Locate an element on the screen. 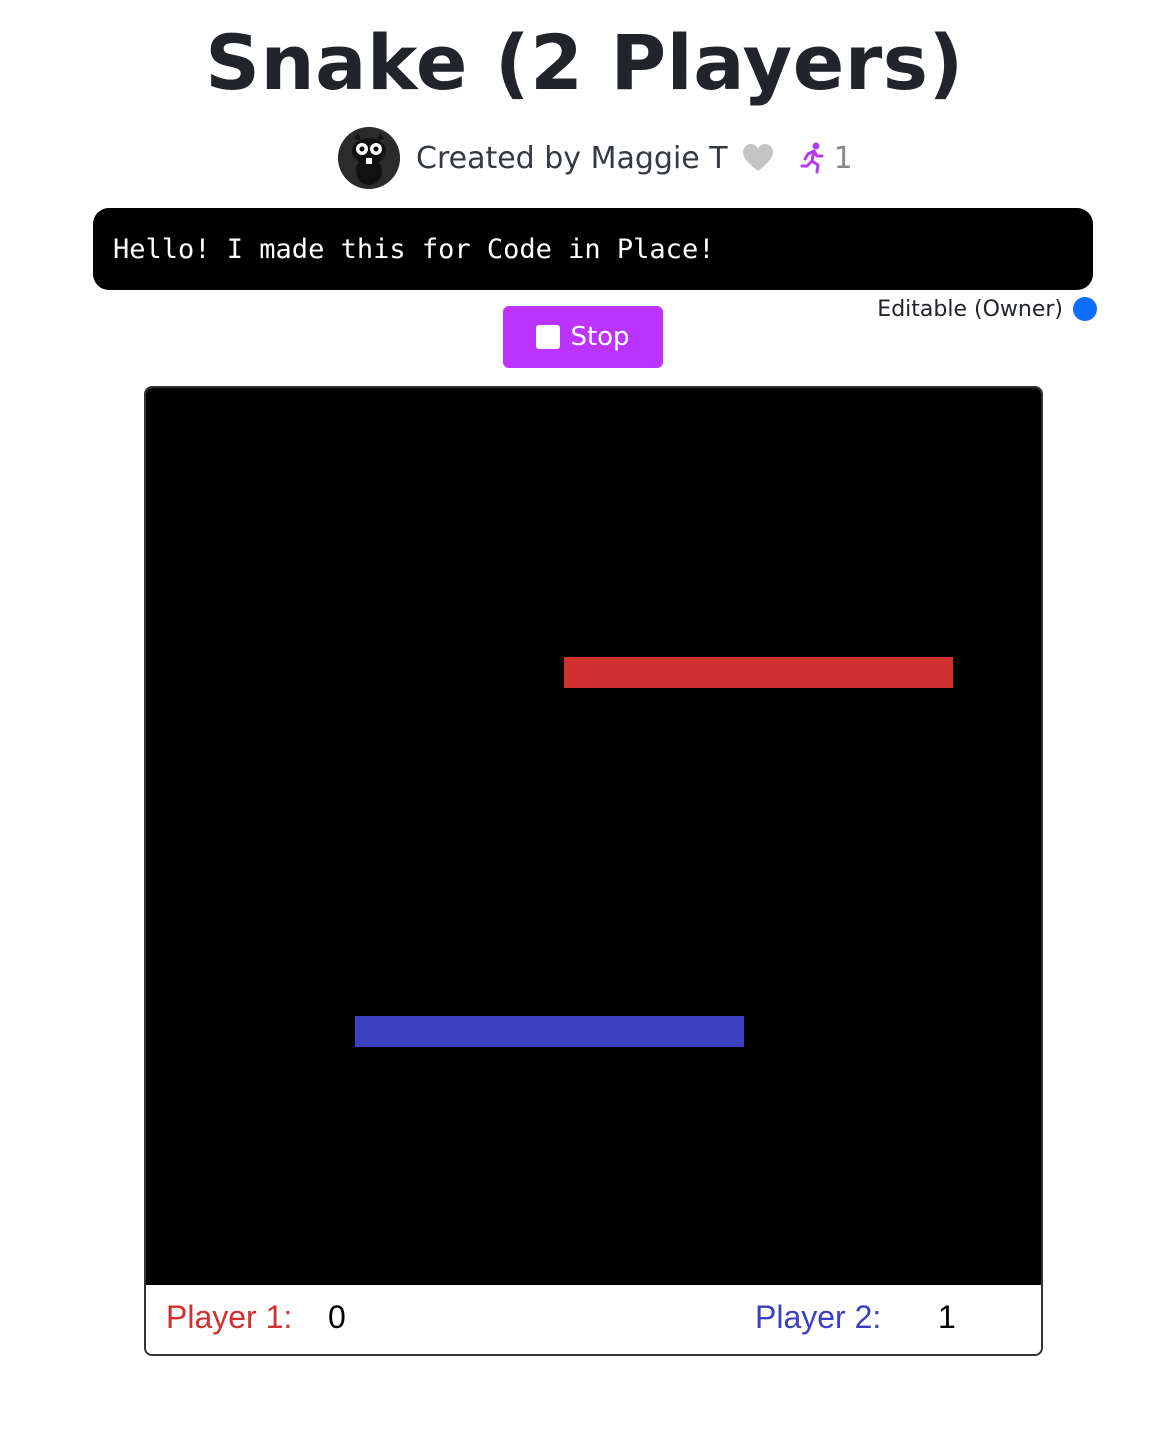  stop-button: Stop is located at coordinates (583, 337).